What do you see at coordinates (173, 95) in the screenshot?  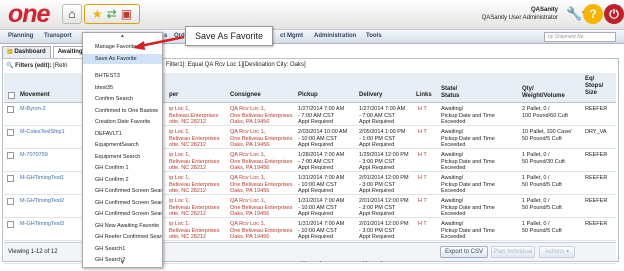 I see `col-shipper: per` at bounding box center [173, 95].